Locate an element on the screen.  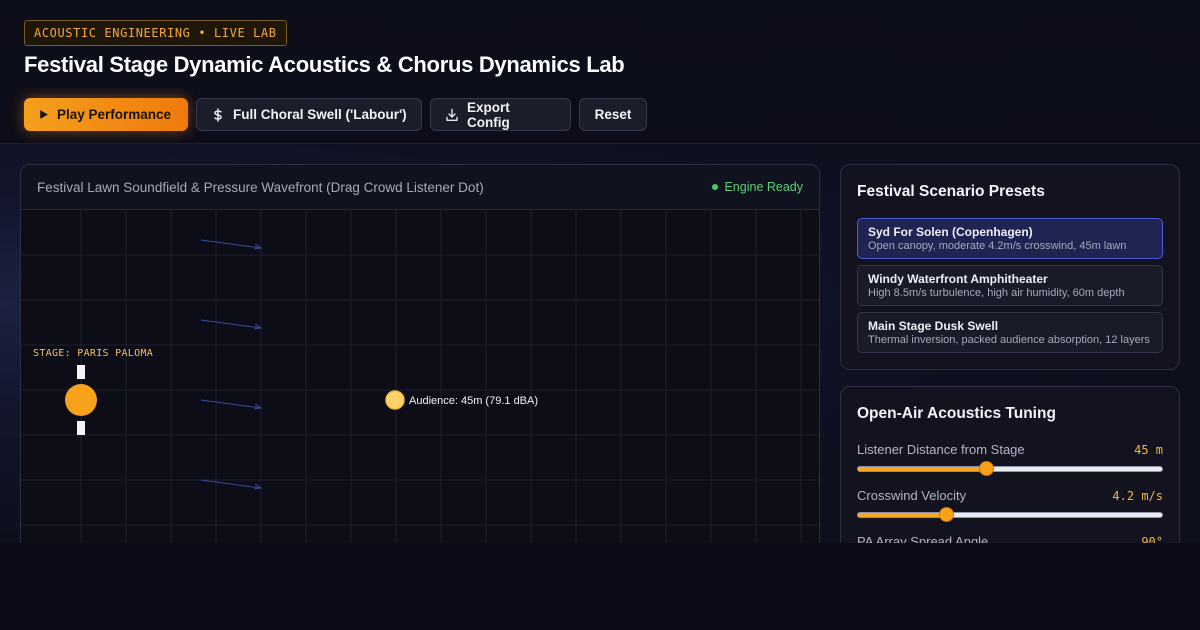
slider-value: 90° is located at coordinates (1152, 539).